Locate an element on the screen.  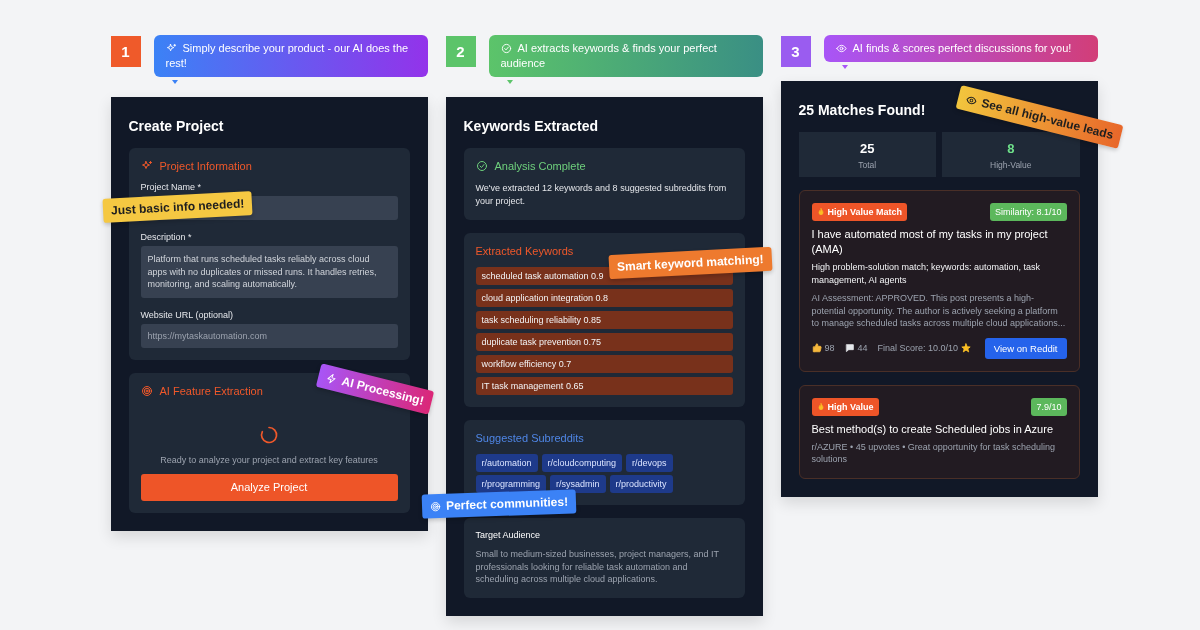
subreddit-tag: r/cloudcomputing is located at coordinates (582, 463).